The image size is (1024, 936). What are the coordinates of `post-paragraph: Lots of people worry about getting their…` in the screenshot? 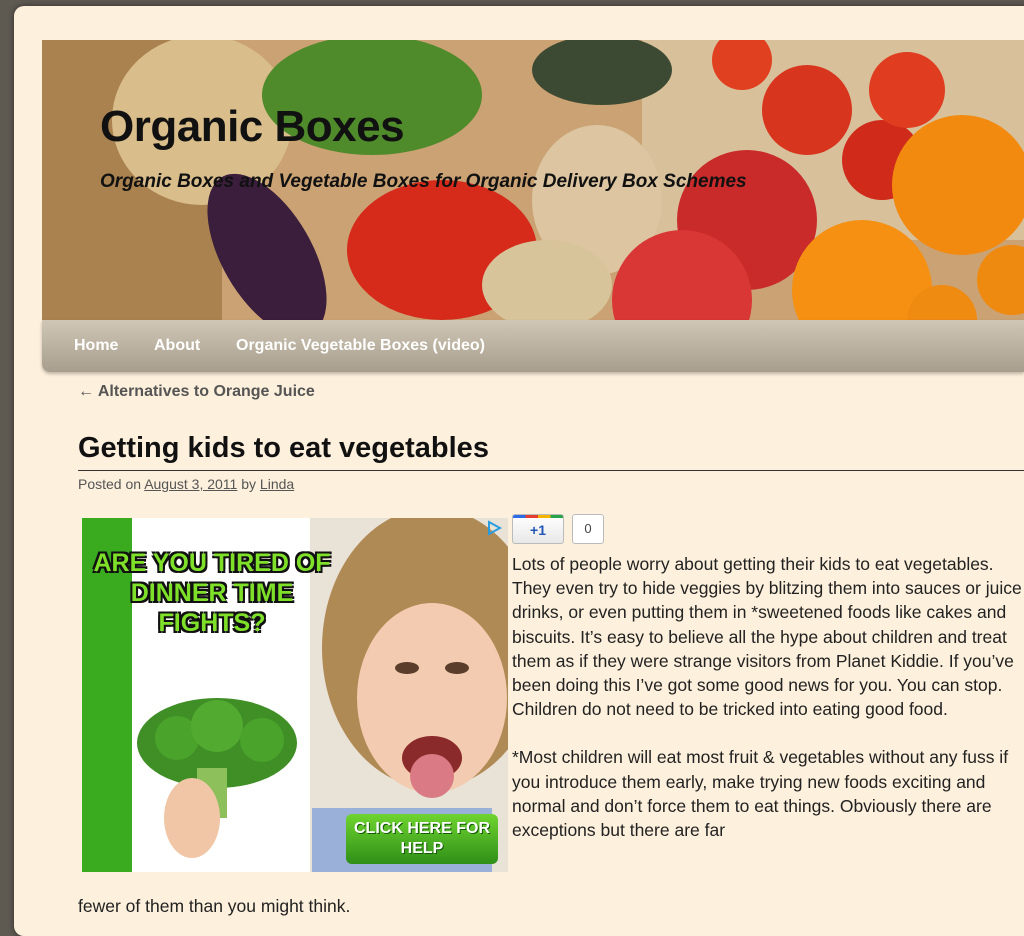 It's located at (767, 637).